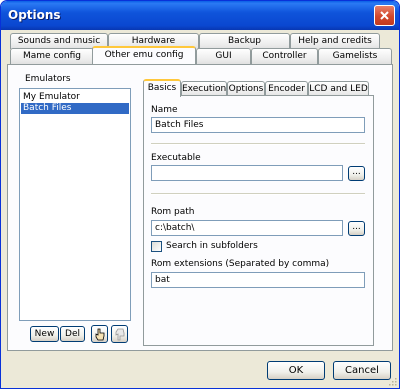  What do you see at coordinates (153, 41) in the screenshot?
I see `tab-label: Hardware` at bounding box center [153, 41].